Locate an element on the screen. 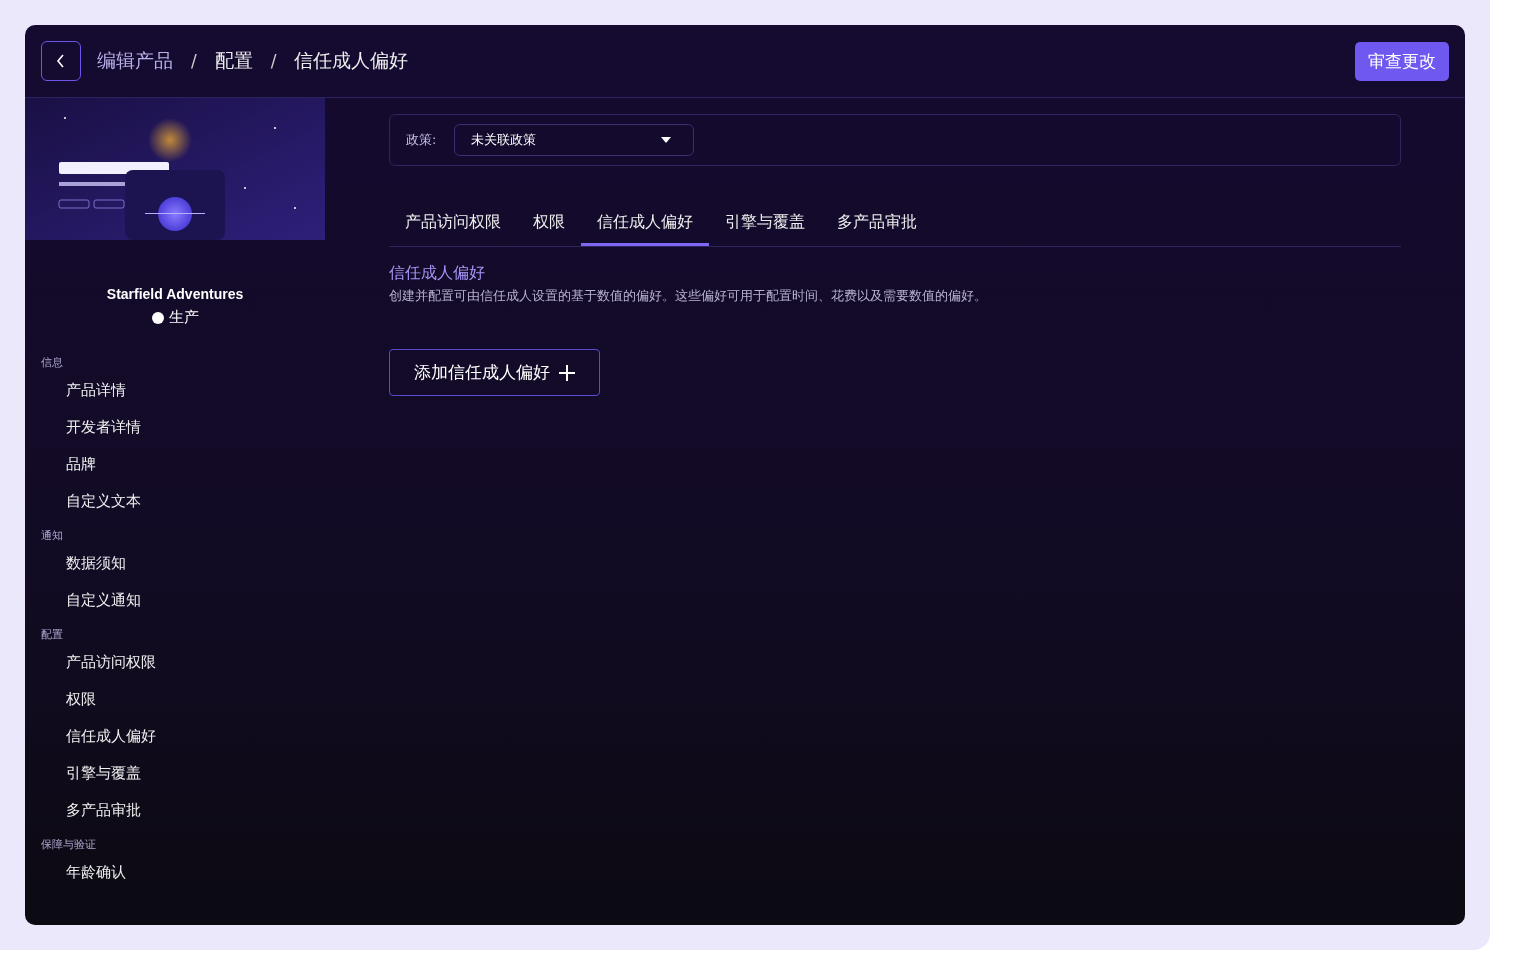 The height and width of the screenshot is (975, 1515). sidebar-item: 产品访问权限 is located at coordinates (175, 662).